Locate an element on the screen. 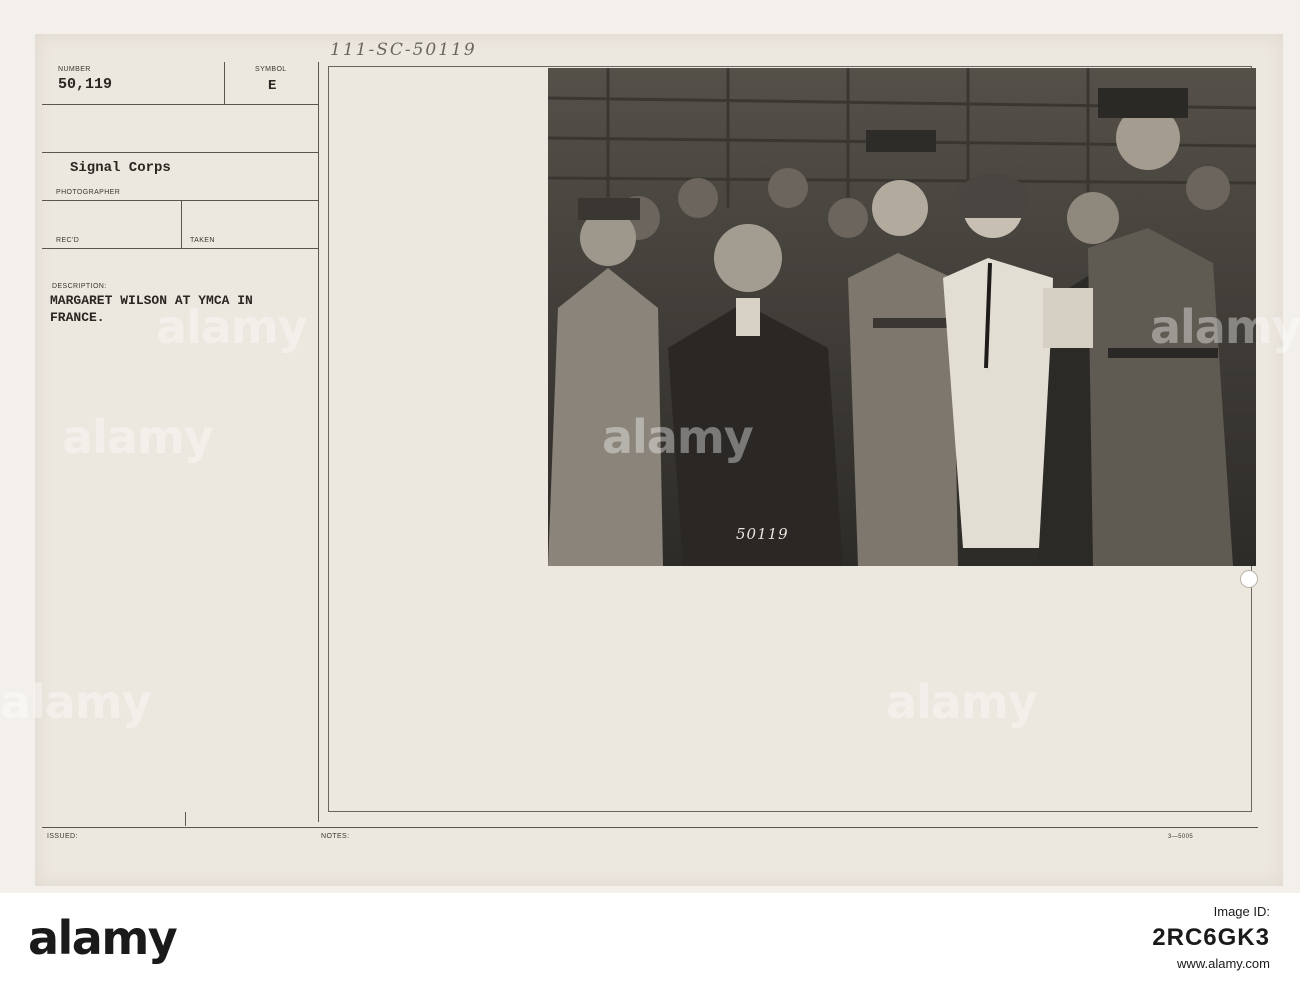  stock-footer is located at coordinates (650, 937).